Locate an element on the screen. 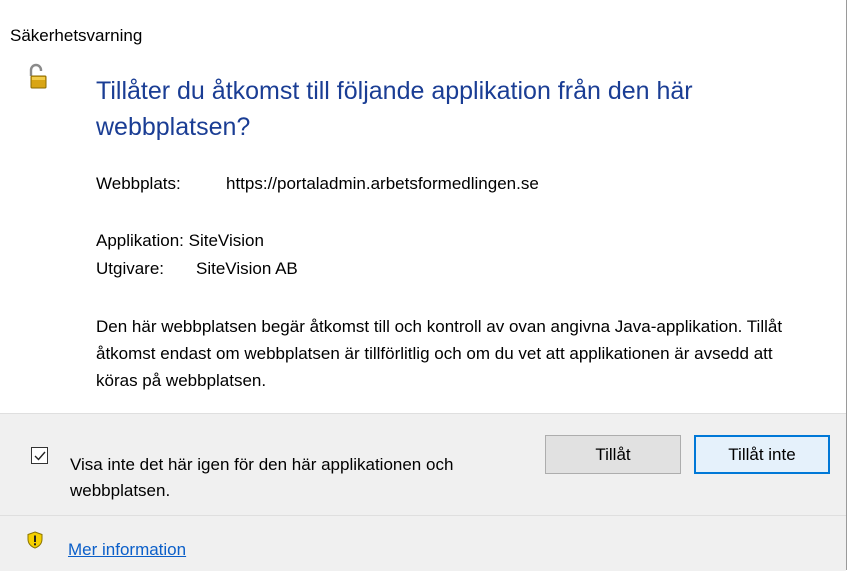 The image size is (848, 571). footer-divider is located at coordinates (423, 515).